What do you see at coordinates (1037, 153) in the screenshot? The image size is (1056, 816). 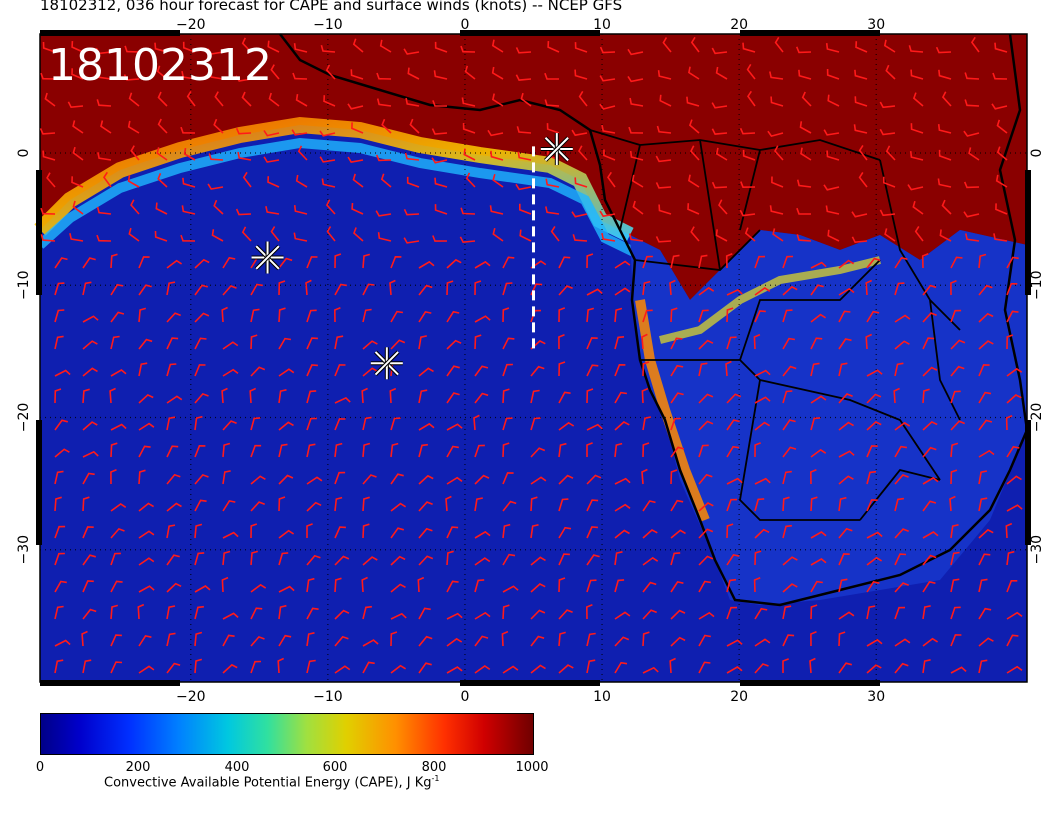 I see `y-tick-label-right: 0` at bounding box center [1037, 153].